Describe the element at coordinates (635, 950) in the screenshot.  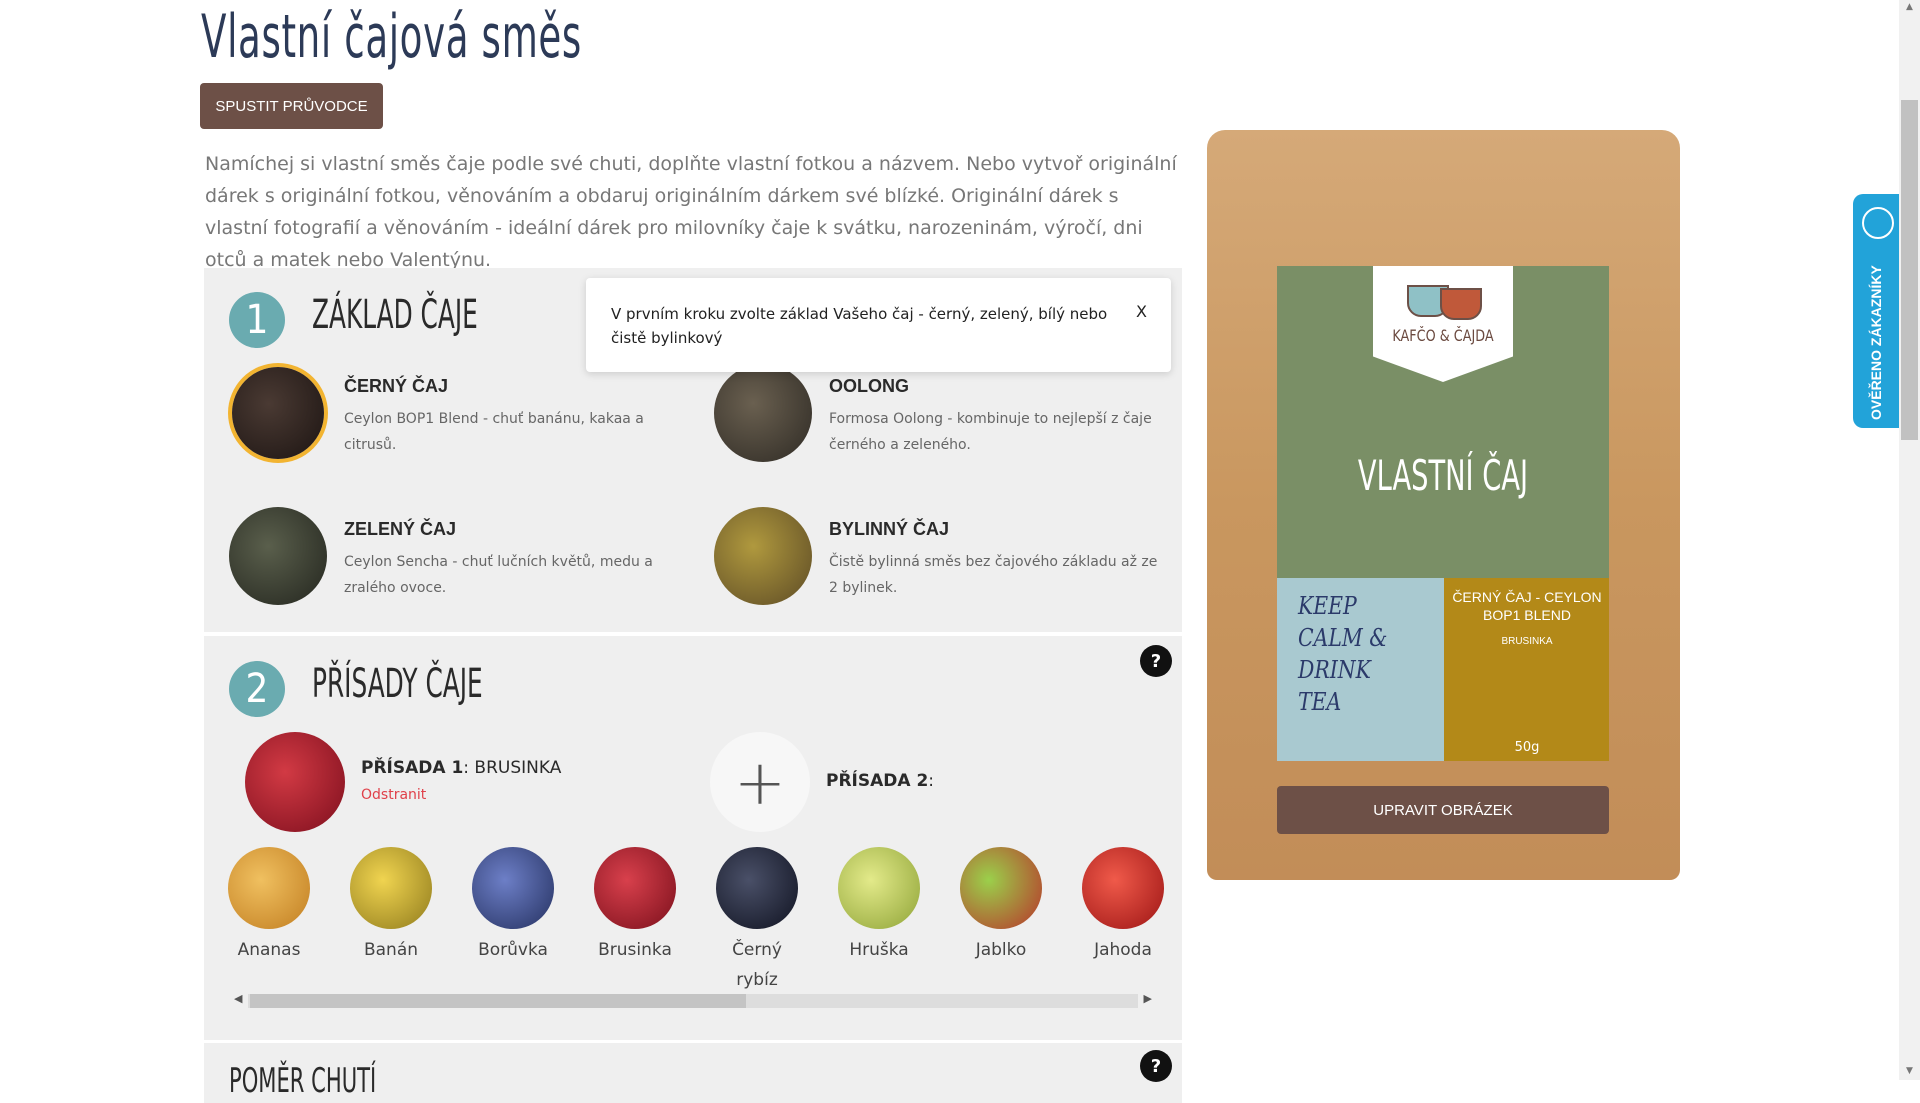
I see `ingredient-name: Brusinka` at that location.